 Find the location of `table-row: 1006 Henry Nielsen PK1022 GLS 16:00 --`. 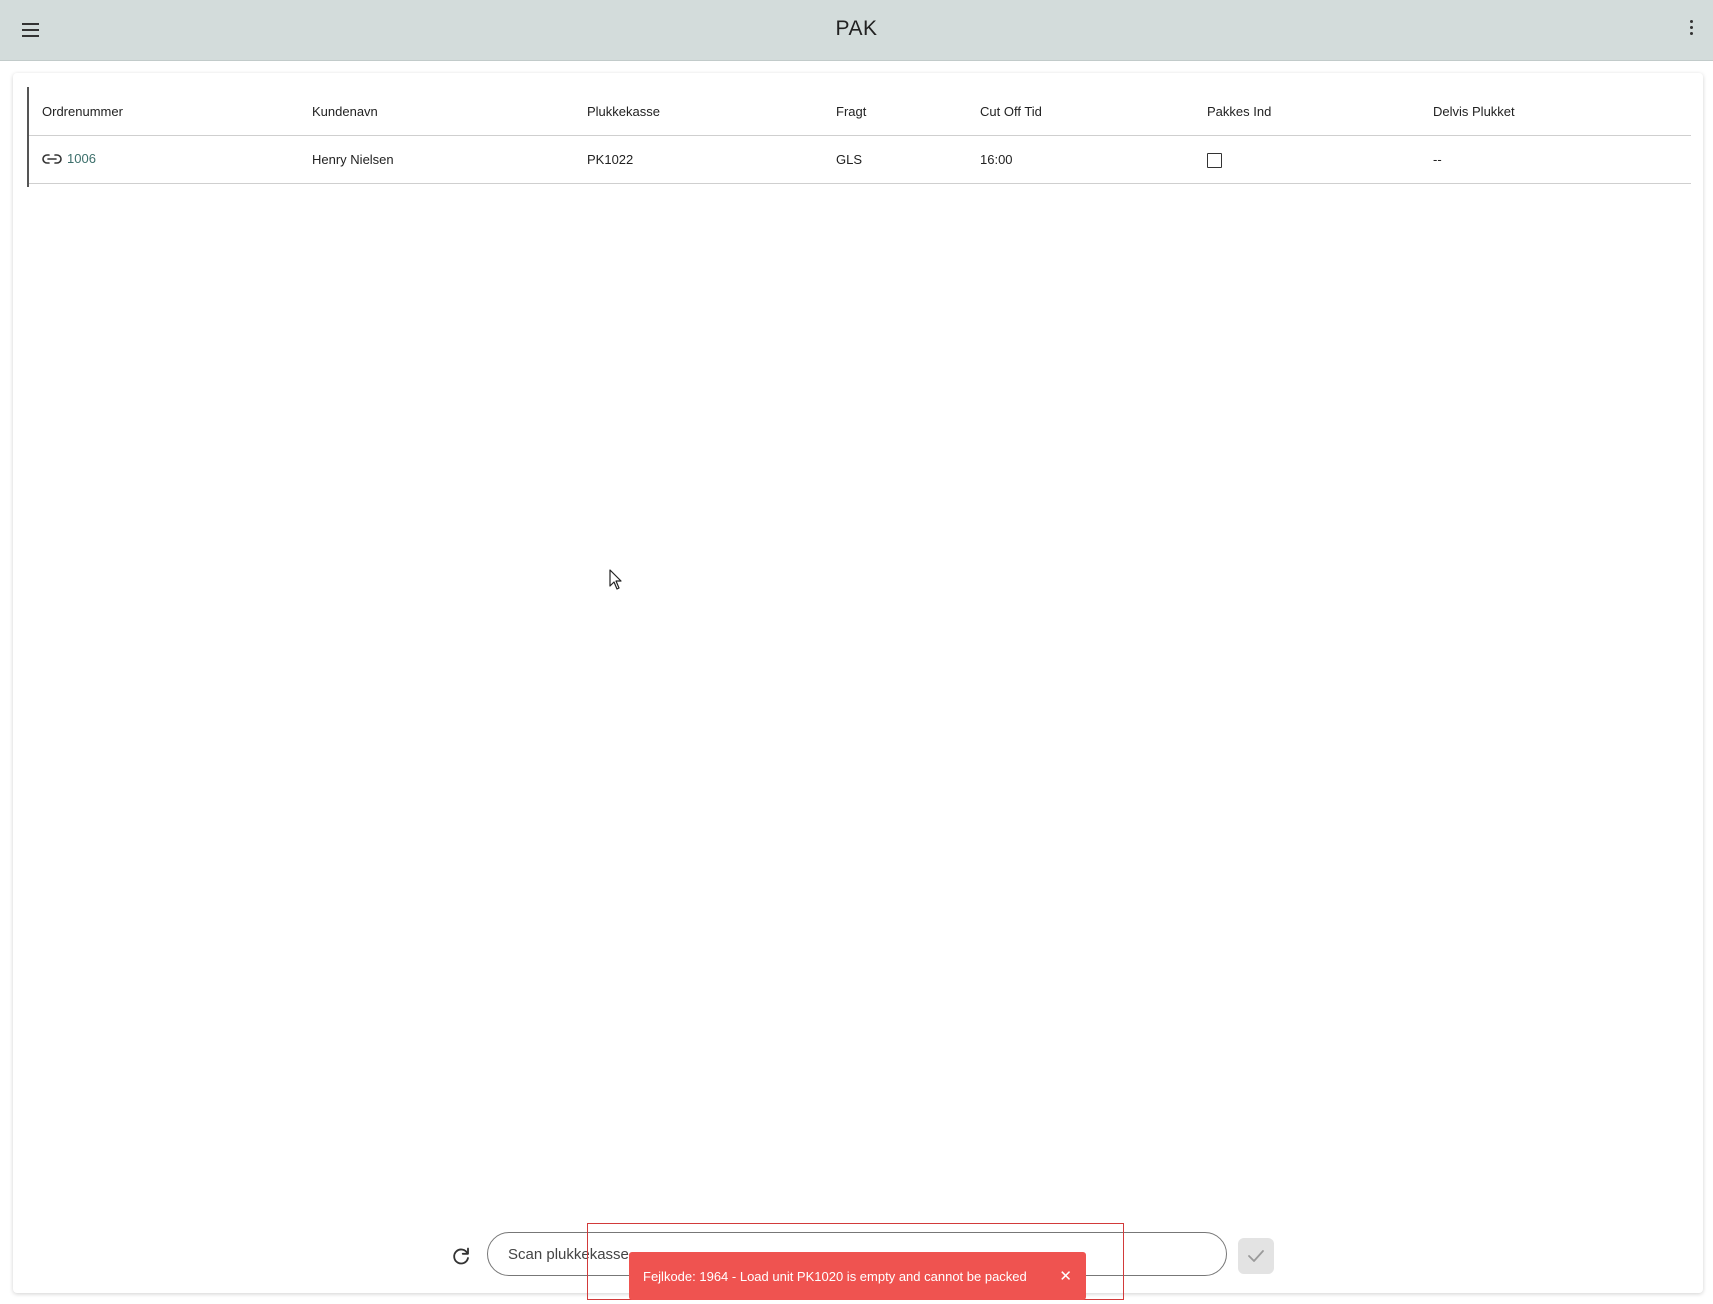

table-row: 1006 Henry Nielsen PK1022 GLS 16:00 -- is located at coordinates (860, 159).